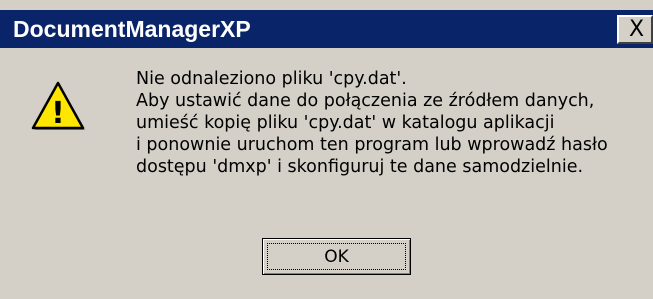 The width and height of the screenshot is (653, 299). Describe the element at coordinates (132, 29) in the screenshot. I see `window-title: DocumentManagerXP` at that location.